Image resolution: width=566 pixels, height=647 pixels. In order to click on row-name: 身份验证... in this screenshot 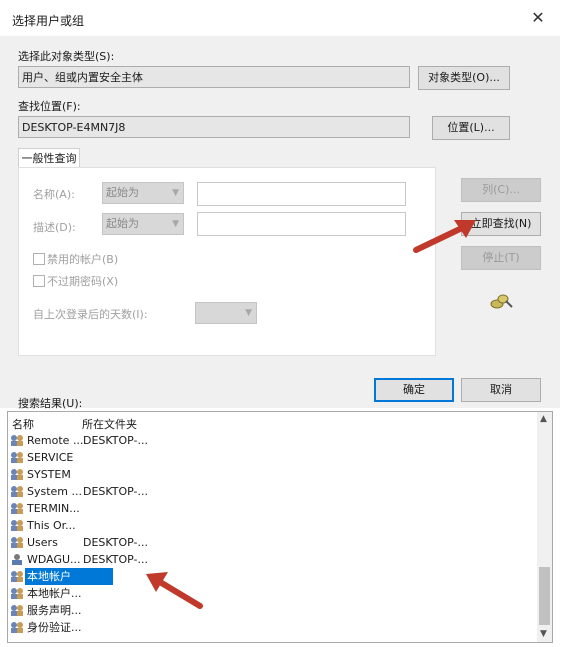, I will do `click(54, 627)`.